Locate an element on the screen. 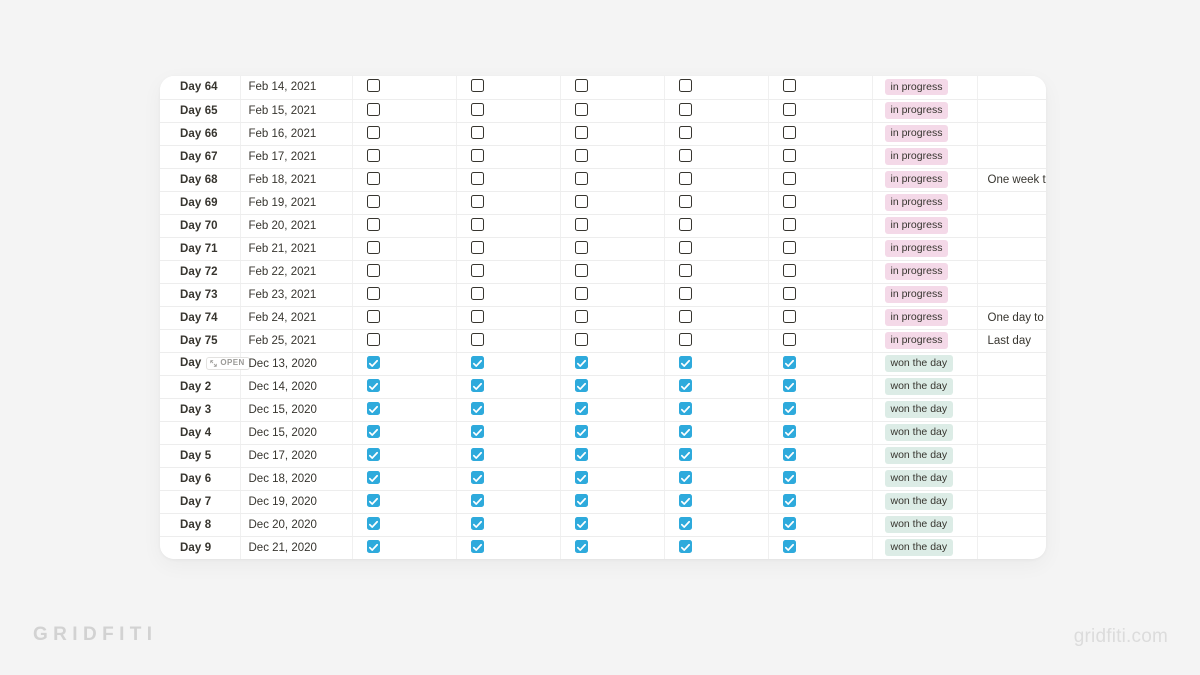 This screenshot has height=675, width=1200. table-row: Day OPEN Dec 13, 2020 won the day is located at coordinates (603, 364).